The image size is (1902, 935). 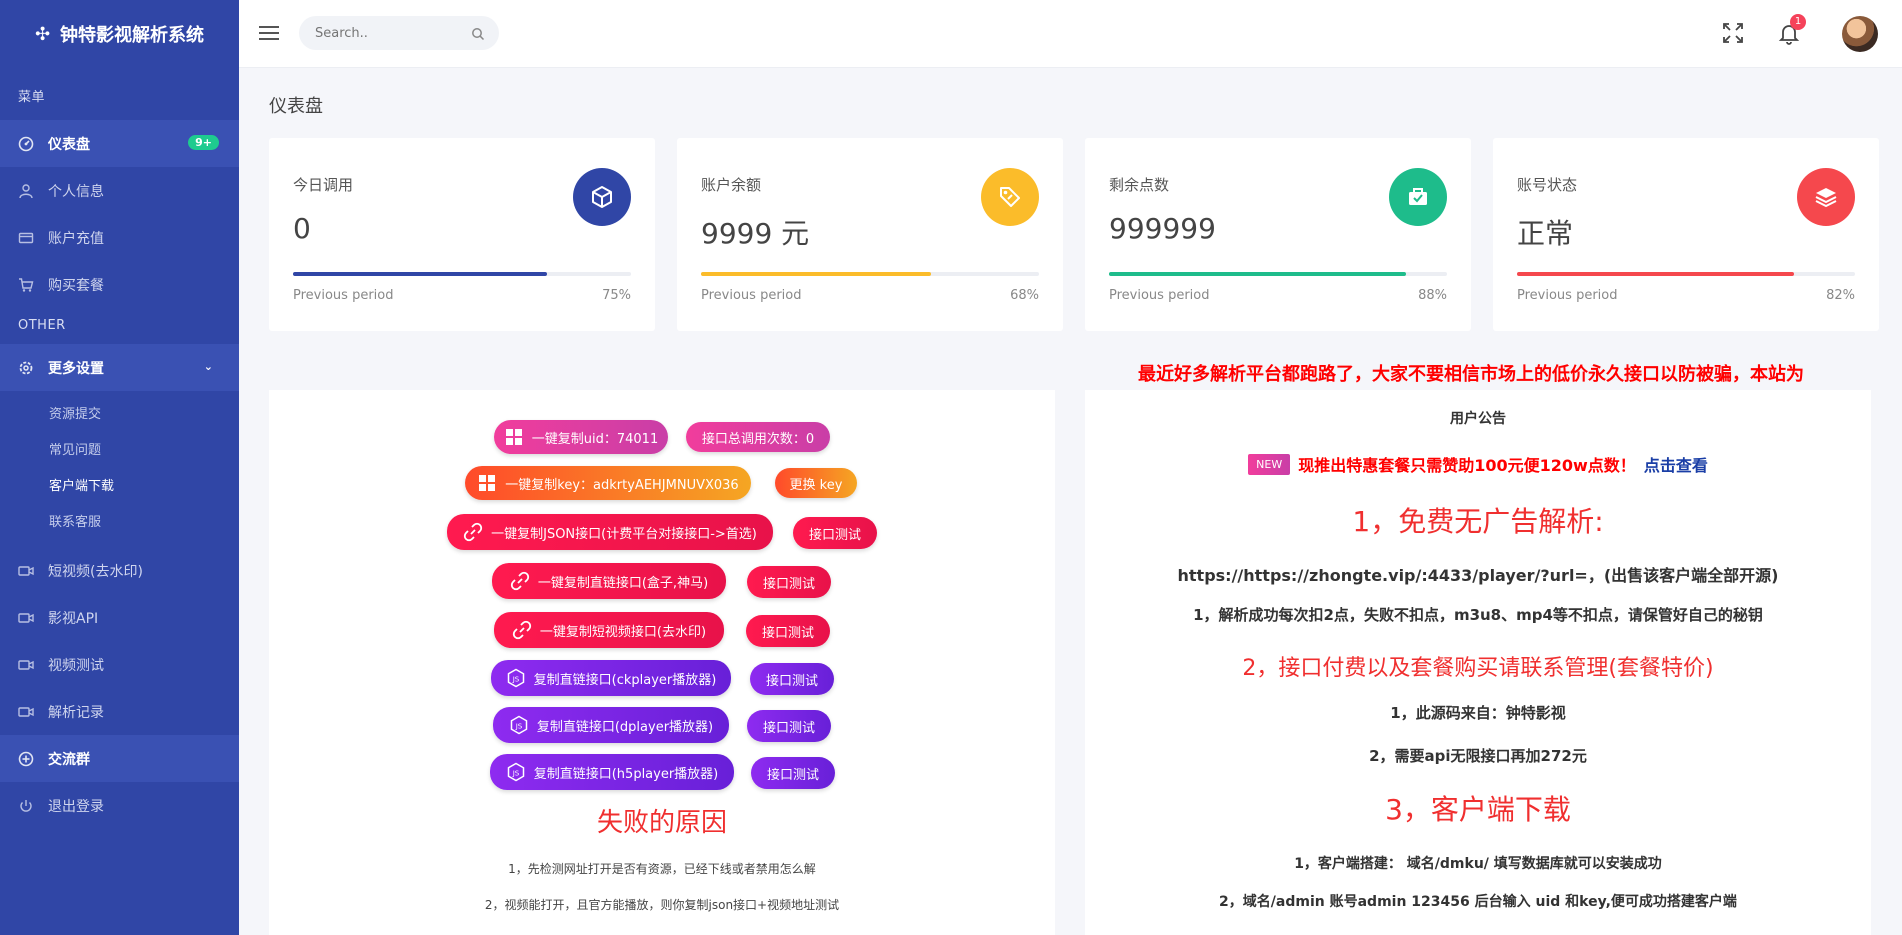 I want to click on new-badge: NEW, so click(x=1269, y=464).